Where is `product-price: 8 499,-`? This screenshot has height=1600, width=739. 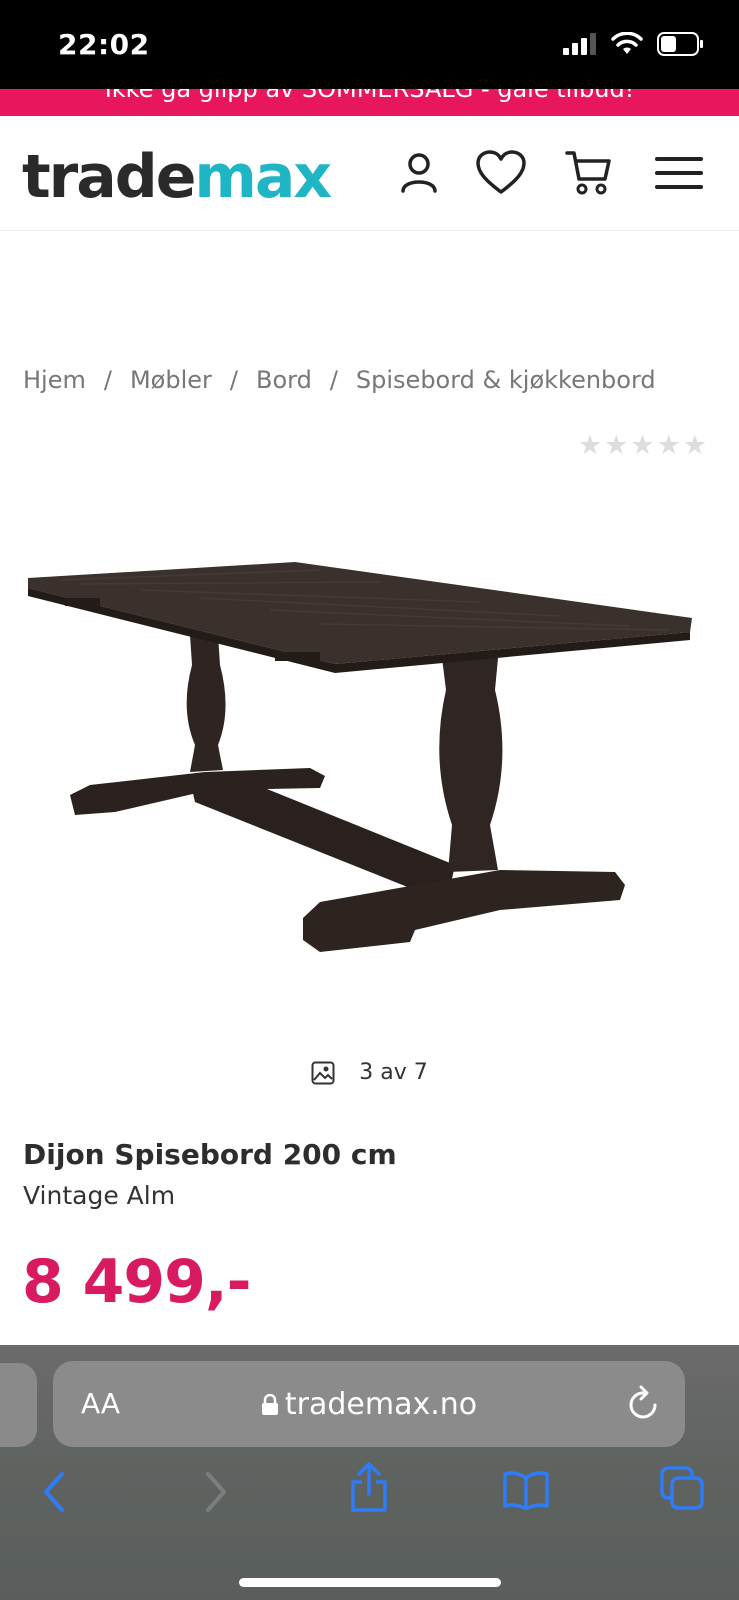 product-price: 8 499,- is located at coordinates (137, 1282).